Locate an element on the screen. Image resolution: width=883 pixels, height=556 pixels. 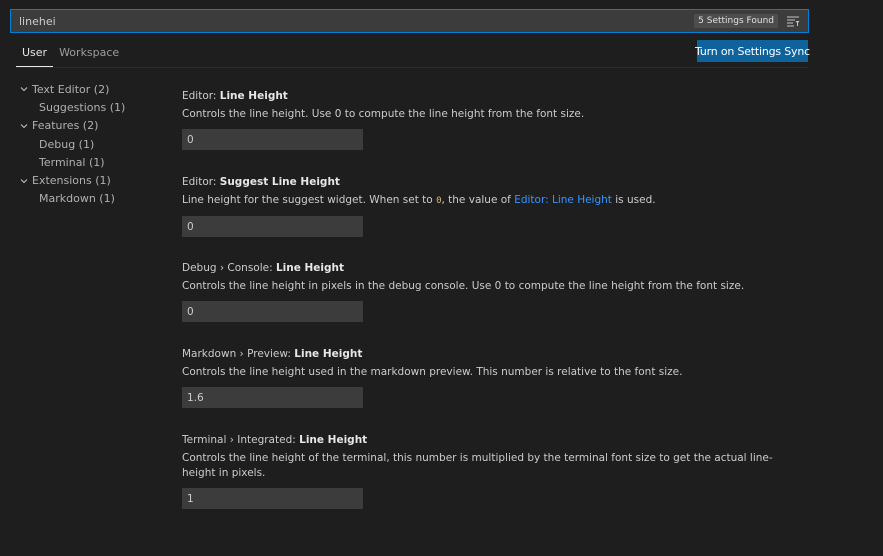
toc-item-markdown: Markdown (1) is located at coordinates (91, 199).